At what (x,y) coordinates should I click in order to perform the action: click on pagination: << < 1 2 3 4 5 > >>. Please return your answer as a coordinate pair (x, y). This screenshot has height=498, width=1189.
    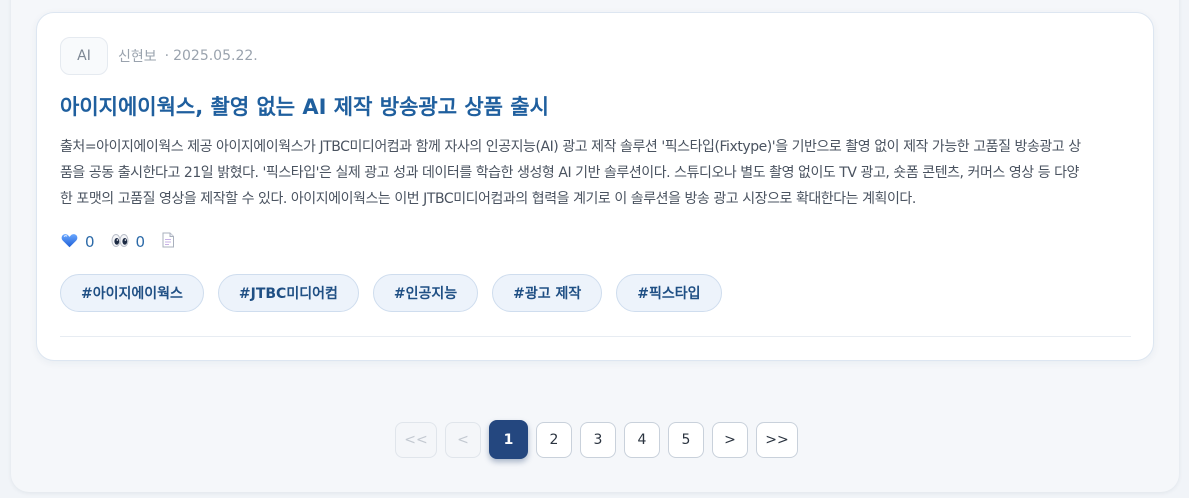
    Looking at the image, I should click on (600, 439).